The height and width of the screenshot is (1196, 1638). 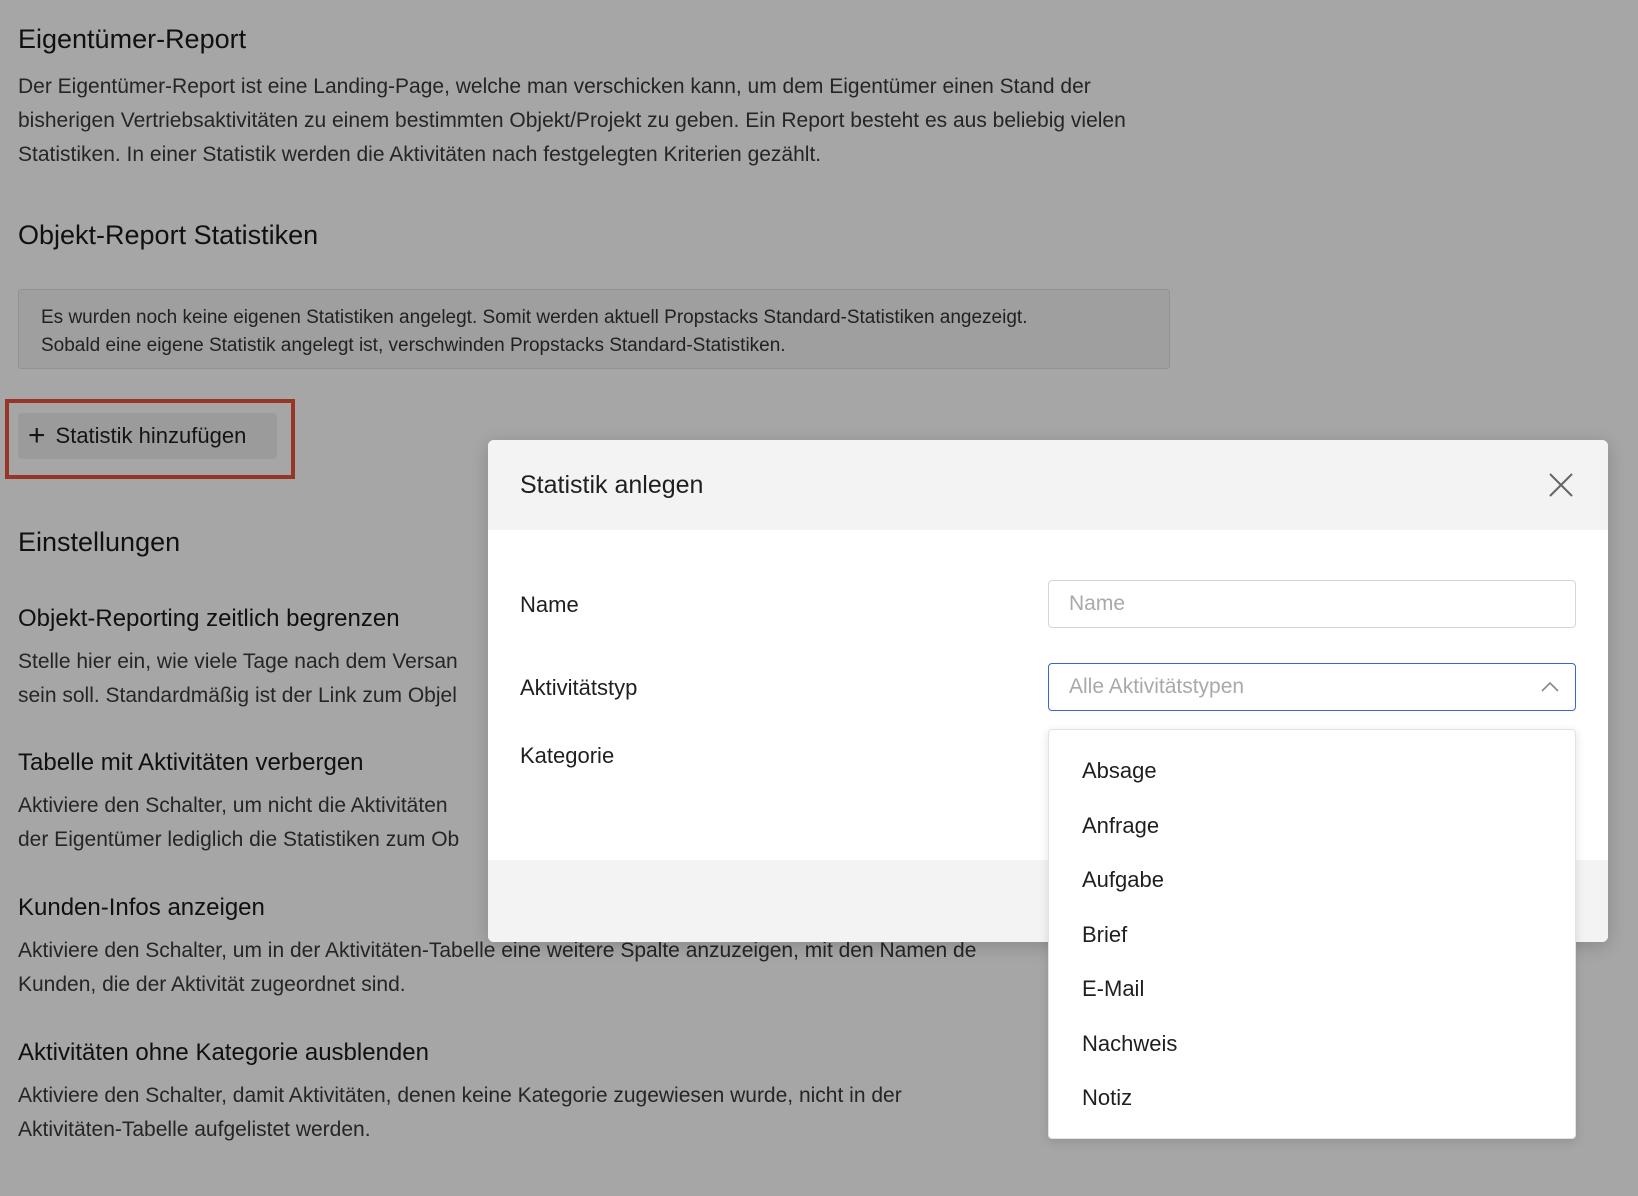 I want to click on name-placeholder: Name, so click(x=1097, y=603).